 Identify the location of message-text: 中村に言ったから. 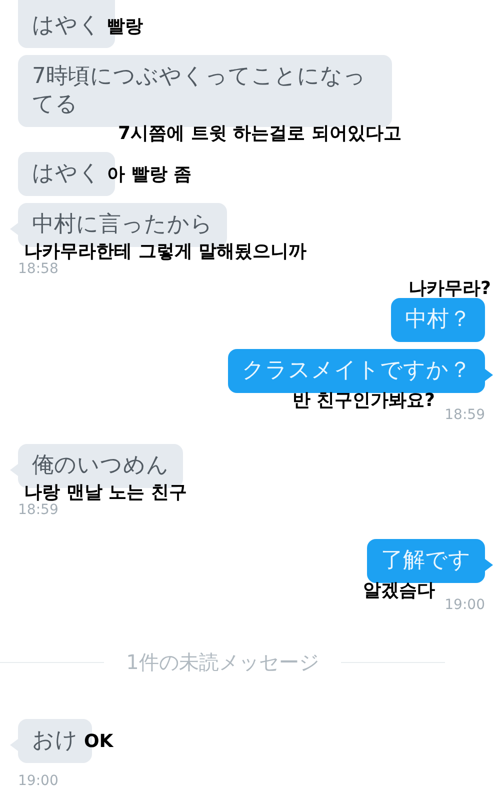
(122, 224).